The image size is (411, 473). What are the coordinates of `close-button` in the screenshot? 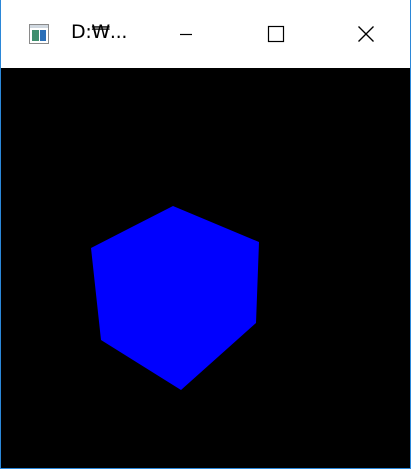 It's located at (365, 34).